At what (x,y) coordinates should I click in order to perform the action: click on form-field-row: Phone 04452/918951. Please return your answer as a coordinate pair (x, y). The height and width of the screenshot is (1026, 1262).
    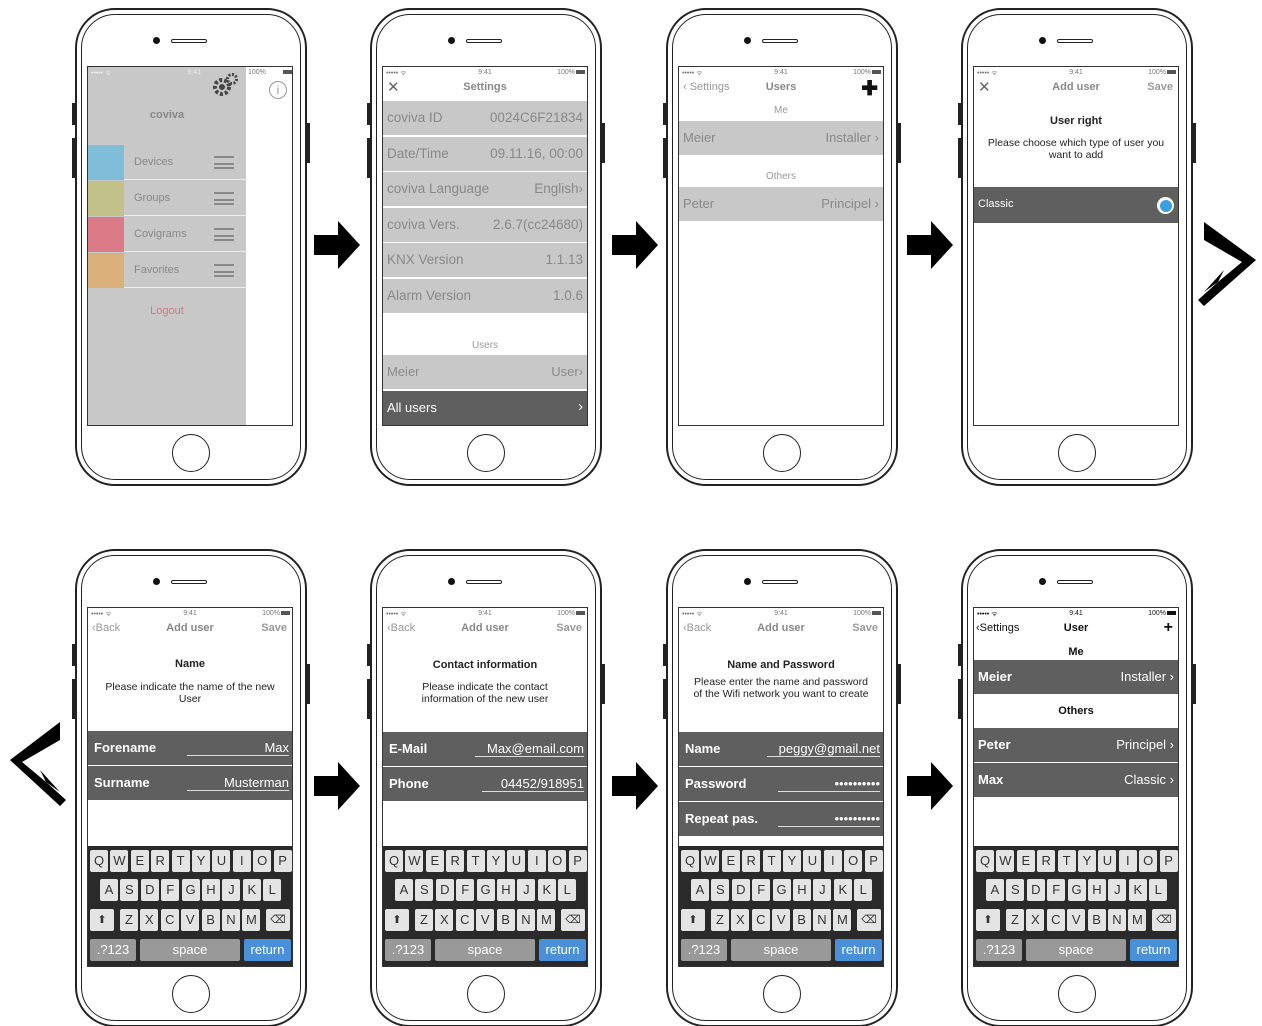
    Looking at the image, I should click on (485, 784).